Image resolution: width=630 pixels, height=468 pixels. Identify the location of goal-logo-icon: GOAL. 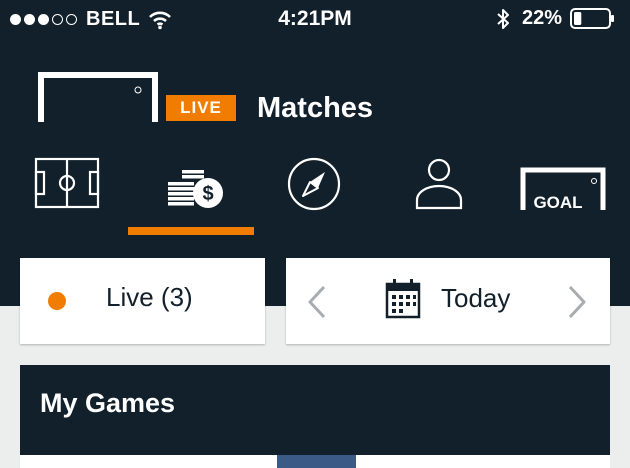
(563, 189).